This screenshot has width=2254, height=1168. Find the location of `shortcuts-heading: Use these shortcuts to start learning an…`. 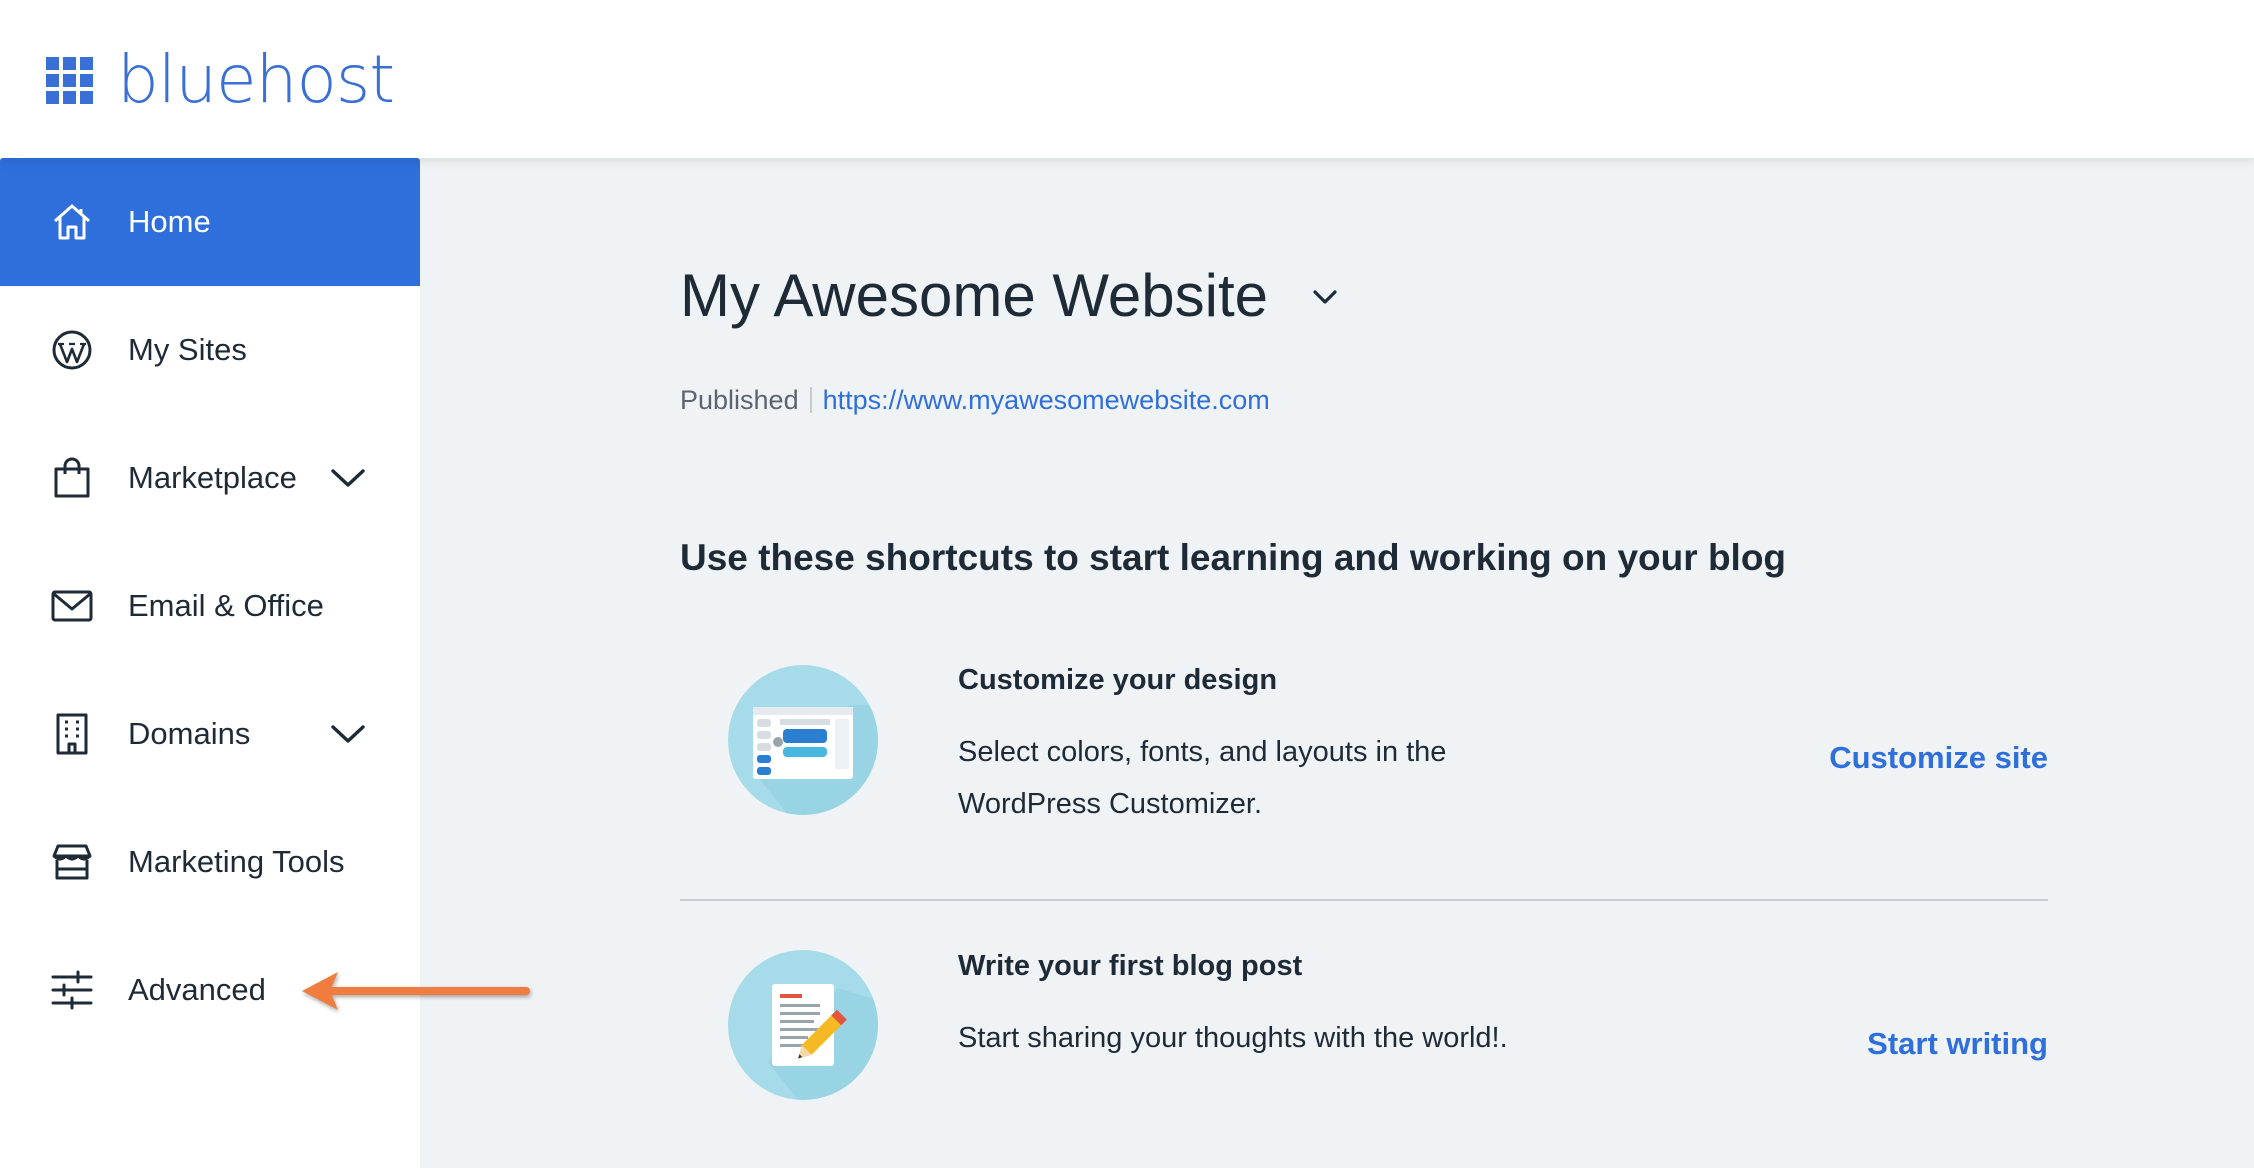

shortcuts-heading: Use these shortcuts to start learning an… is located at coordinates (1233, 557).